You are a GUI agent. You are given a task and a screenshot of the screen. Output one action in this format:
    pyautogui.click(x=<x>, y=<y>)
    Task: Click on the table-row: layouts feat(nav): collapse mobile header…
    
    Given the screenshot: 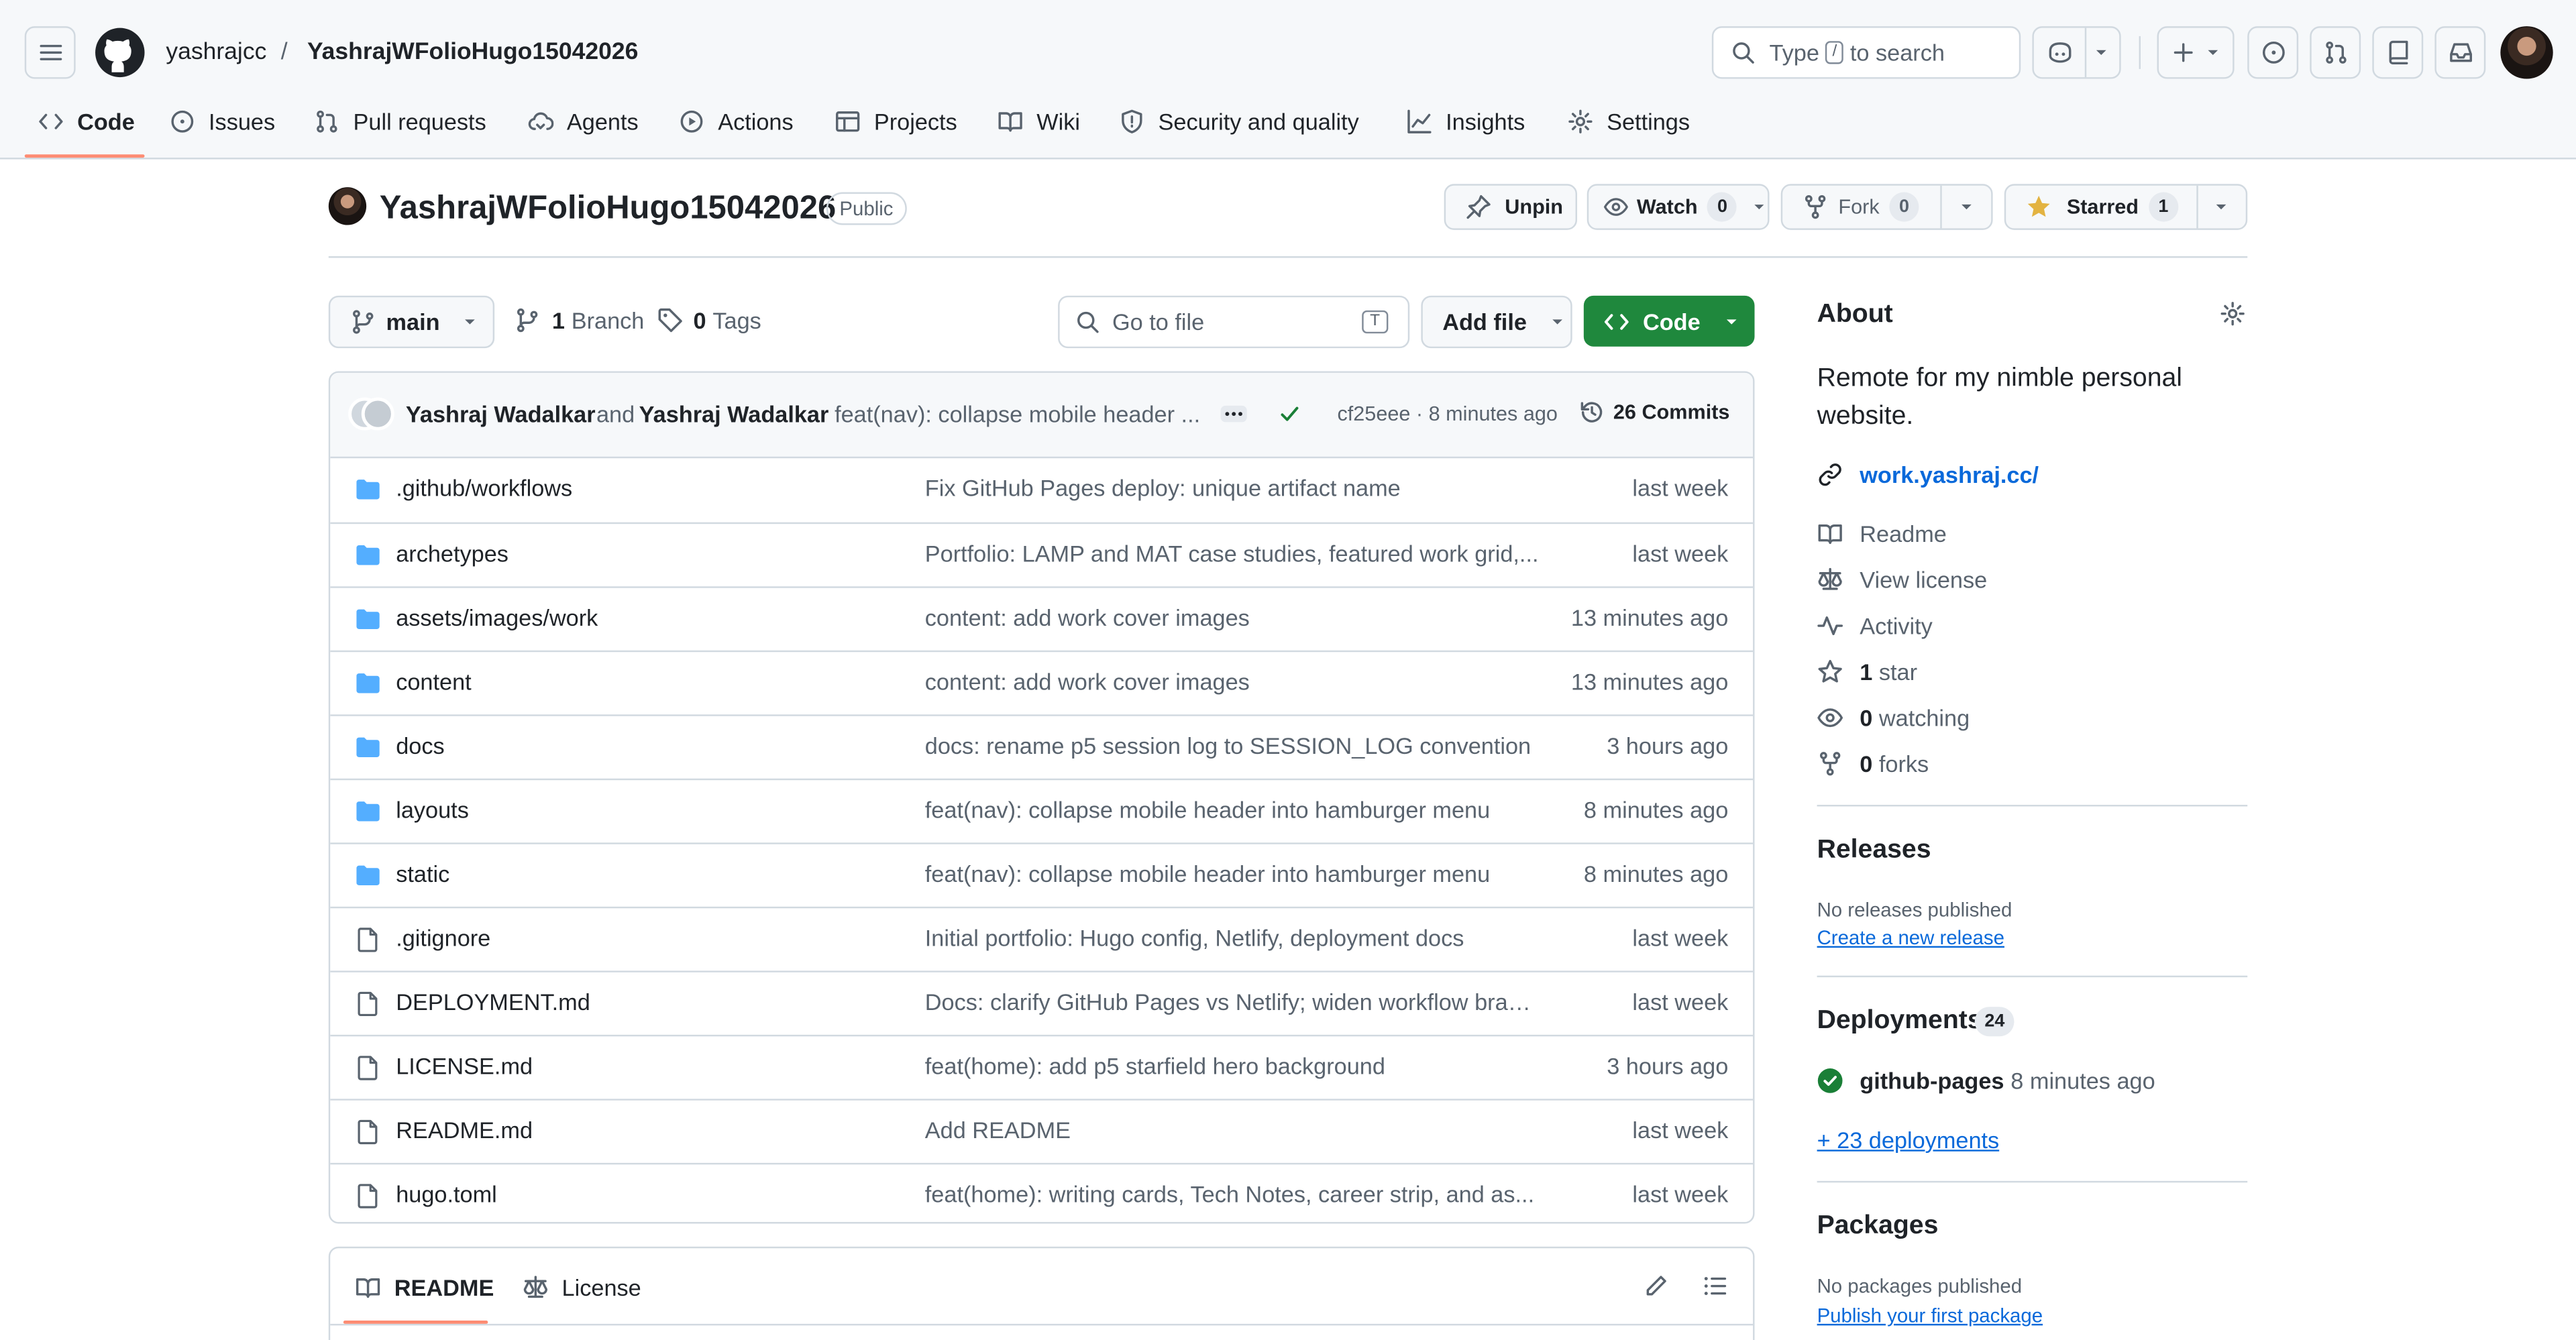 What is the action you would take?
    pyautogui.click(x=1042, y=810)
    